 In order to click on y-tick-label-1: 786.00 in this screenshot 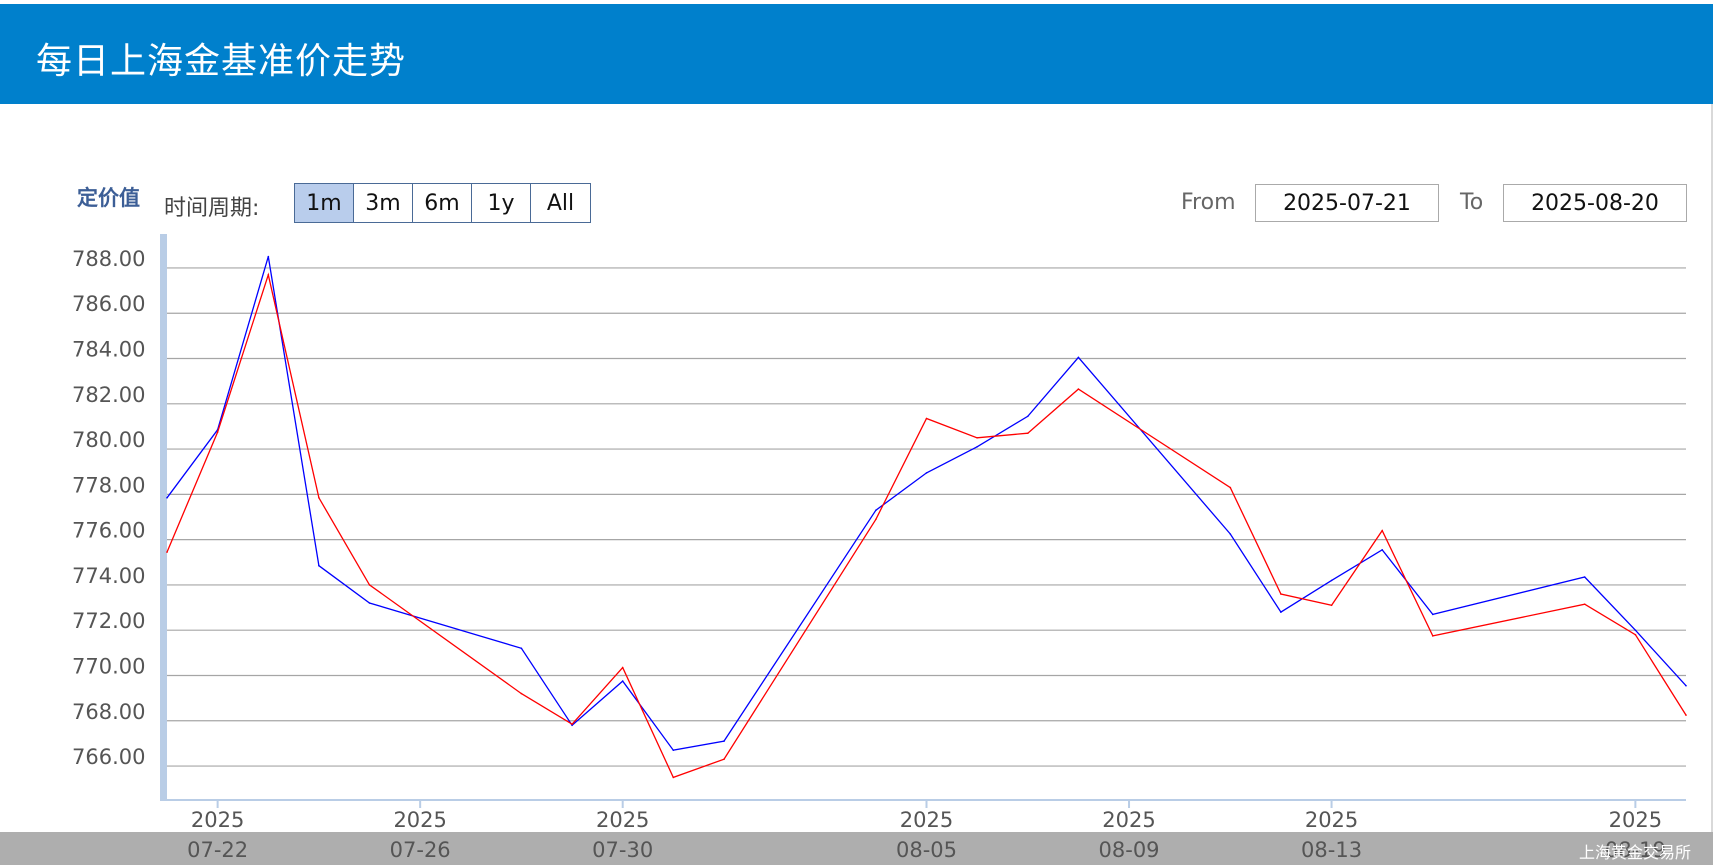, I will do `click(108, 304)`.